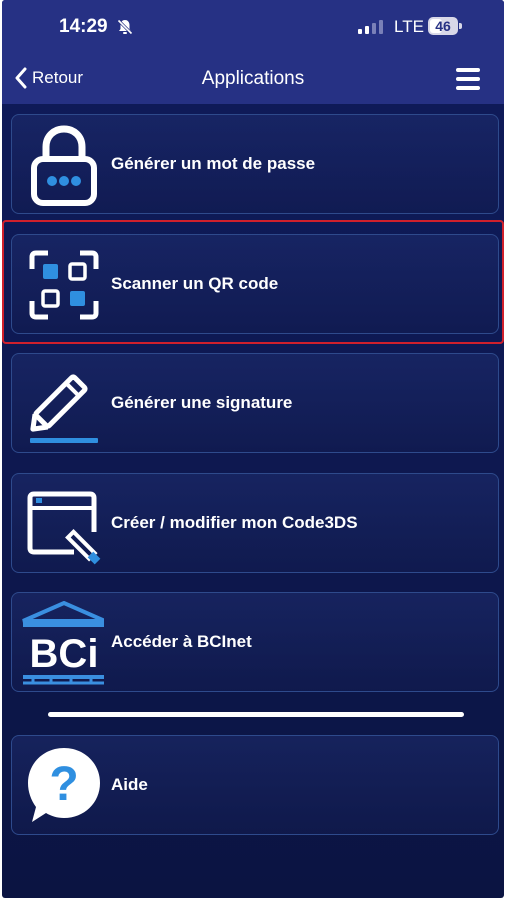 Image resolution: width=506 pixels, height=900 pixels. What do you see at coordinates (64, 528) in the screenshot?
I see `browser-edit-icon` at bounding box center [64, 528].